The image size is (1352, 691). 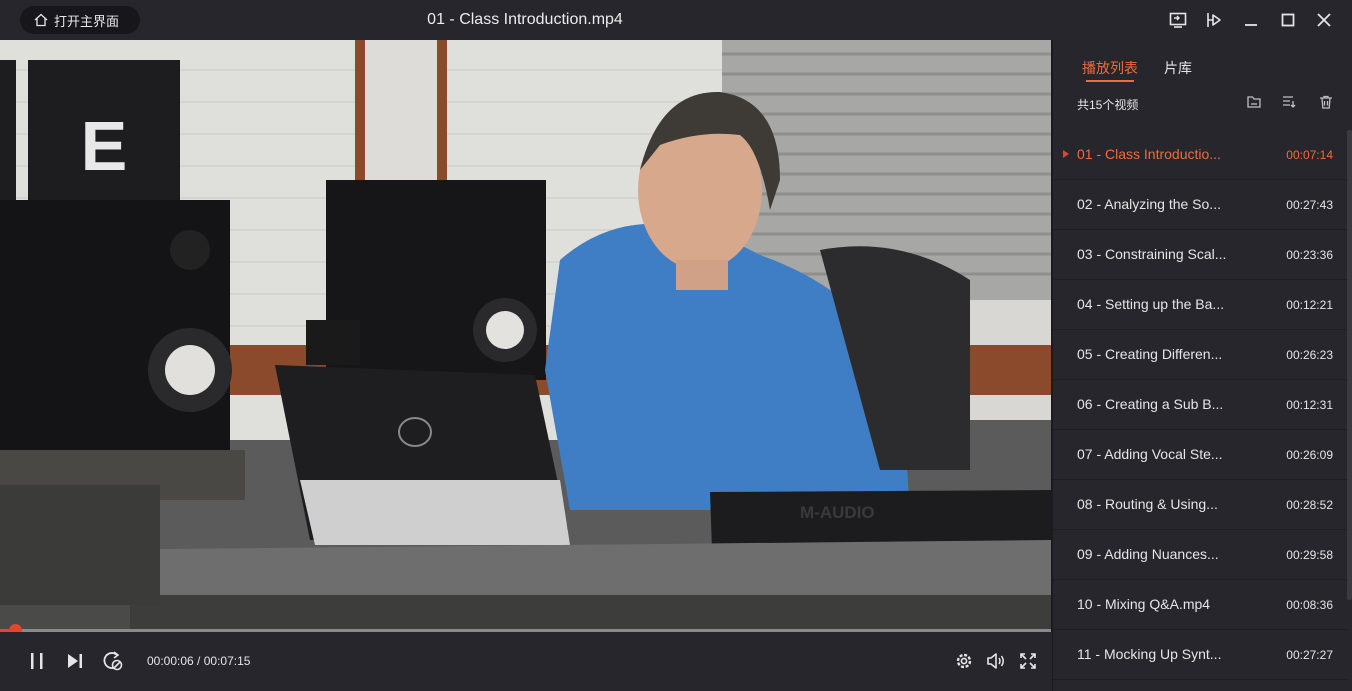 What do you see at coordinates (1309, 405) in the screenshot?
I see `playlist-item-duration: 00:12:31` at bounding box center [1309, 405].